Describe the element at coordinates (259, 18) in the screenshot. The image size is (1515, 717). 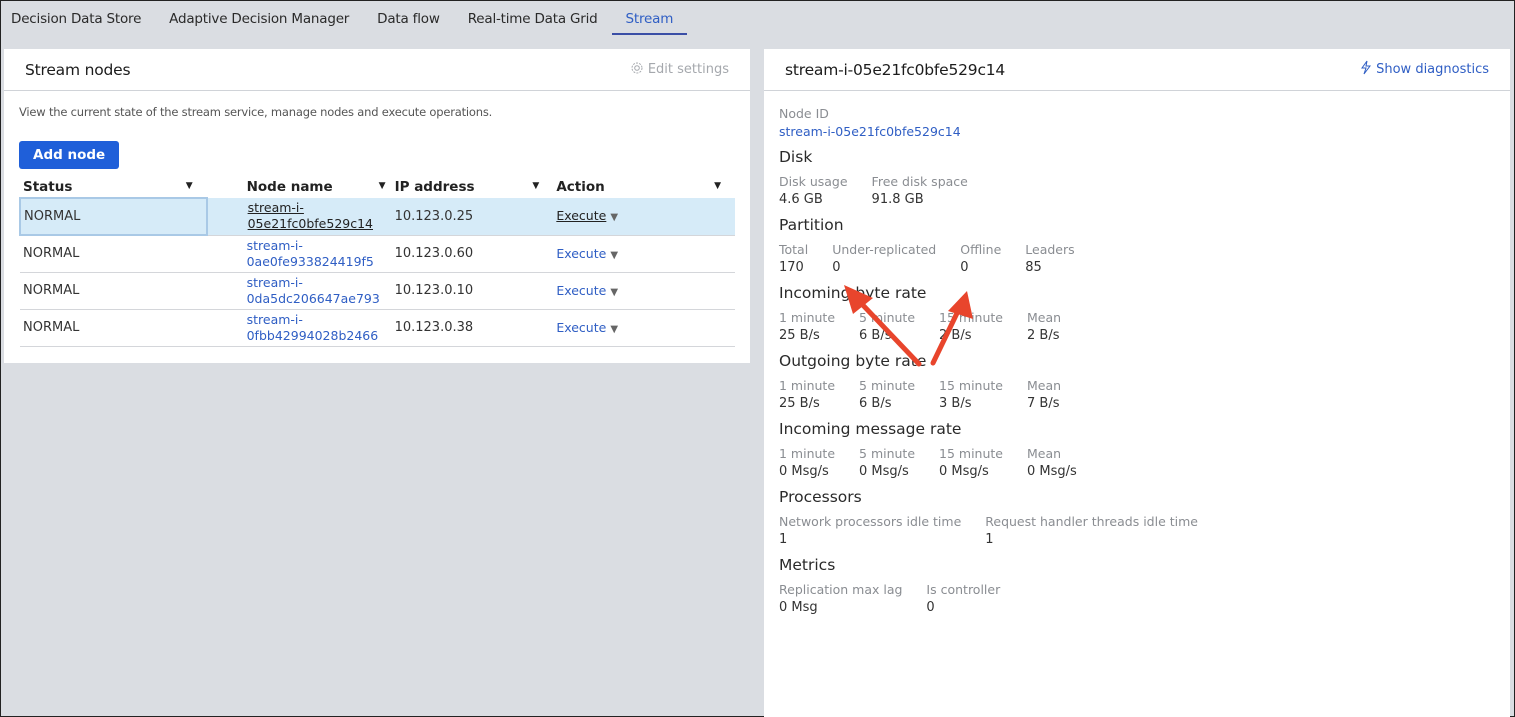
I see `tab-adaptive-decision-manager: Adaptive Decision Manager` at that location.